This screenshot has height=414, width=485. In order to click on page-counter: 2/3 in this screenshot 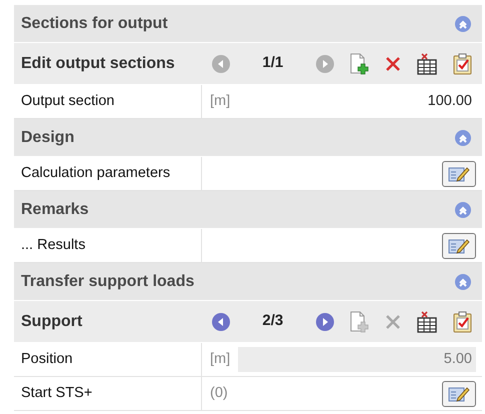, I will do `click(272, 321)`.